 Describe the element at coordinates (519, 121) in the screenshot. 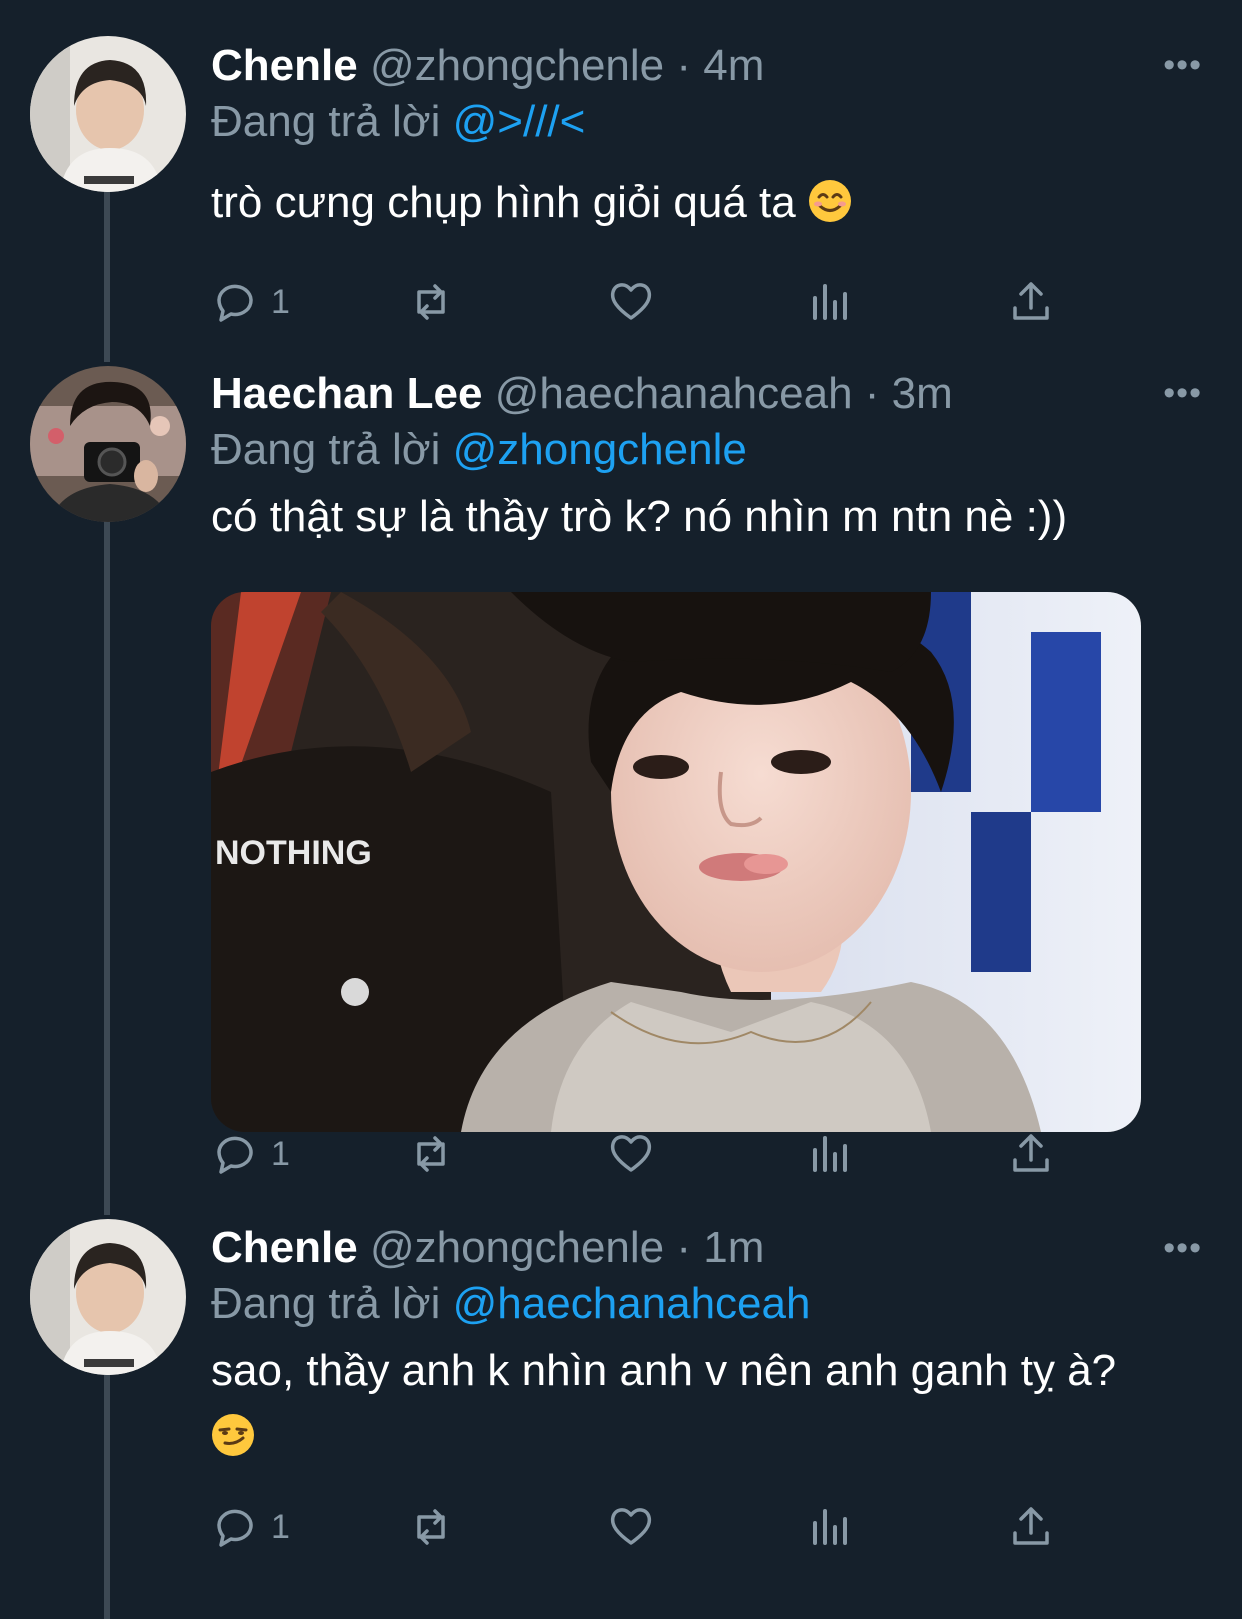

I see `reply-mention: @>///<` at that location.